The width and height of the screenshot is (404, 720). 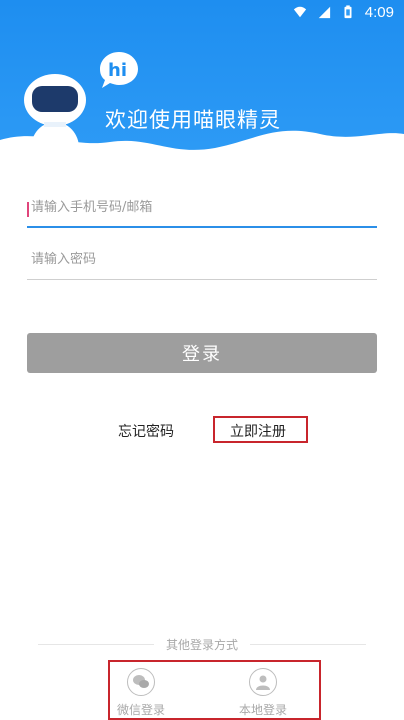 I want to click on account-input, so click(x=202, y=207).